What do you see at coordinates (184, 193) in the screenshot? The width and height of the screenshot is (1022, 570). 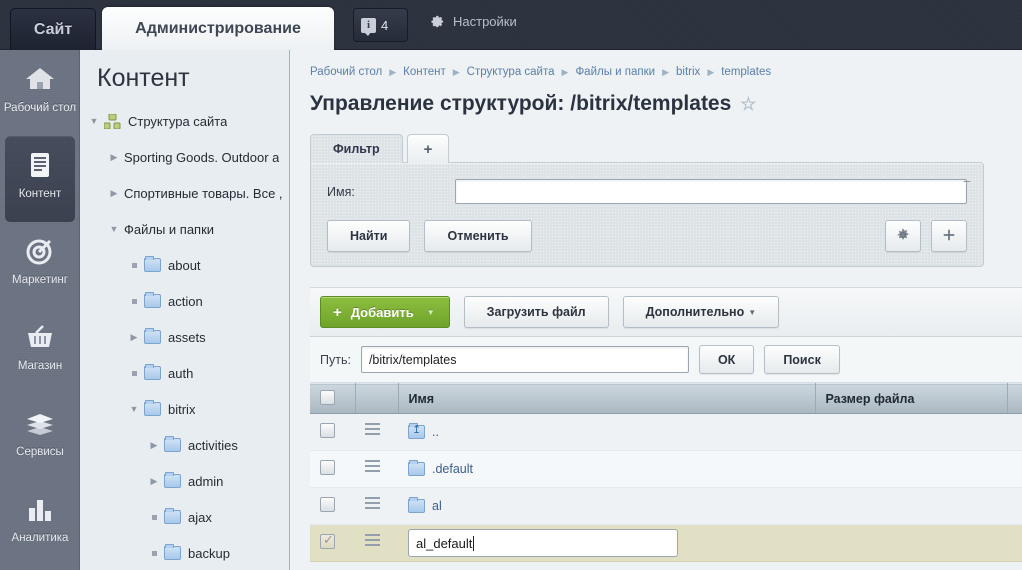 I see `tree-node: ▶ Спортивные товары. Все ,` at bounding box center [184, 193].